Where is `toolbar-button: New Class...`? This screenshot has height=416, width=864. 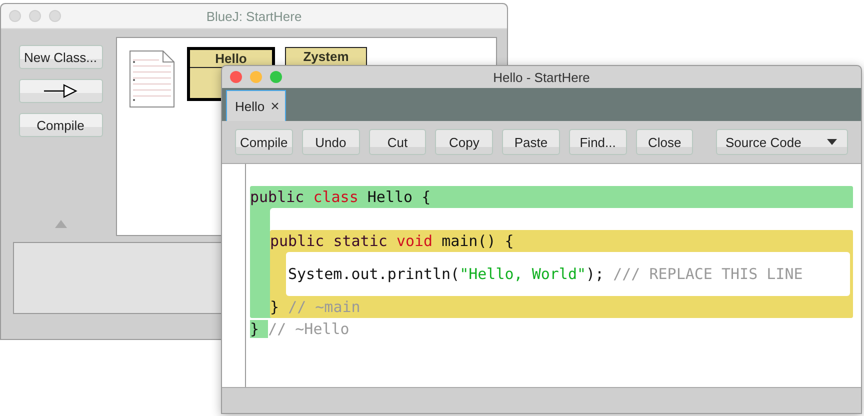
toolbar-button: New Class... is located at coordinates (60, 57).